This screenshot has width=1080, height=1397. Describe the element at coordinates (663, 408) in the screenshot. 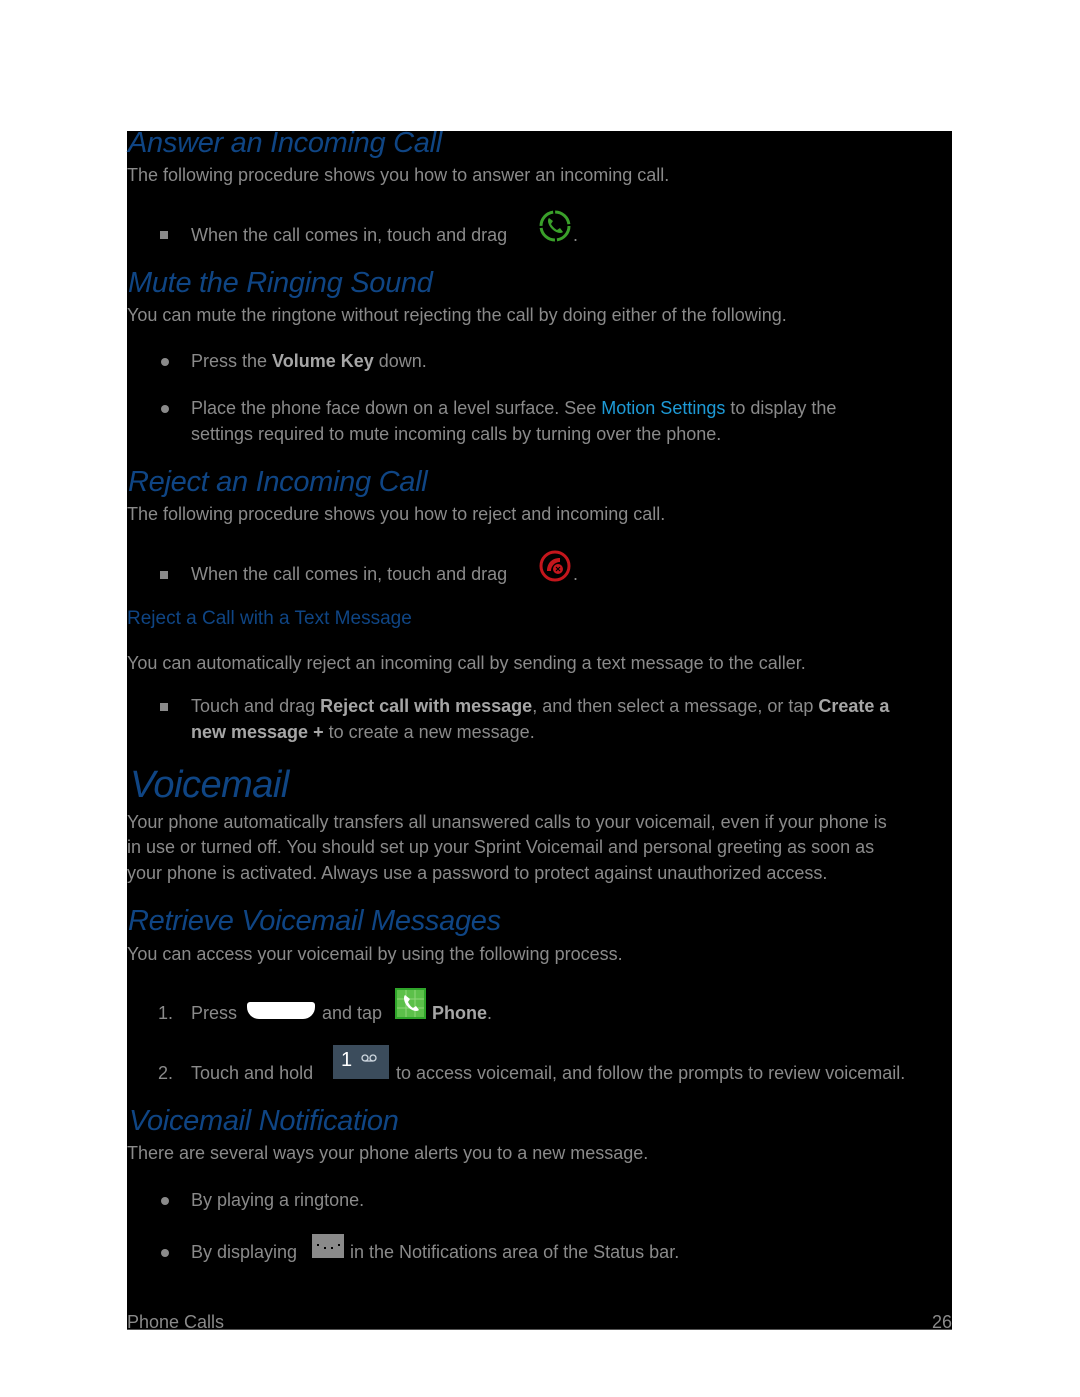

I see `motion-settings-link: Motion Settings` at that location.